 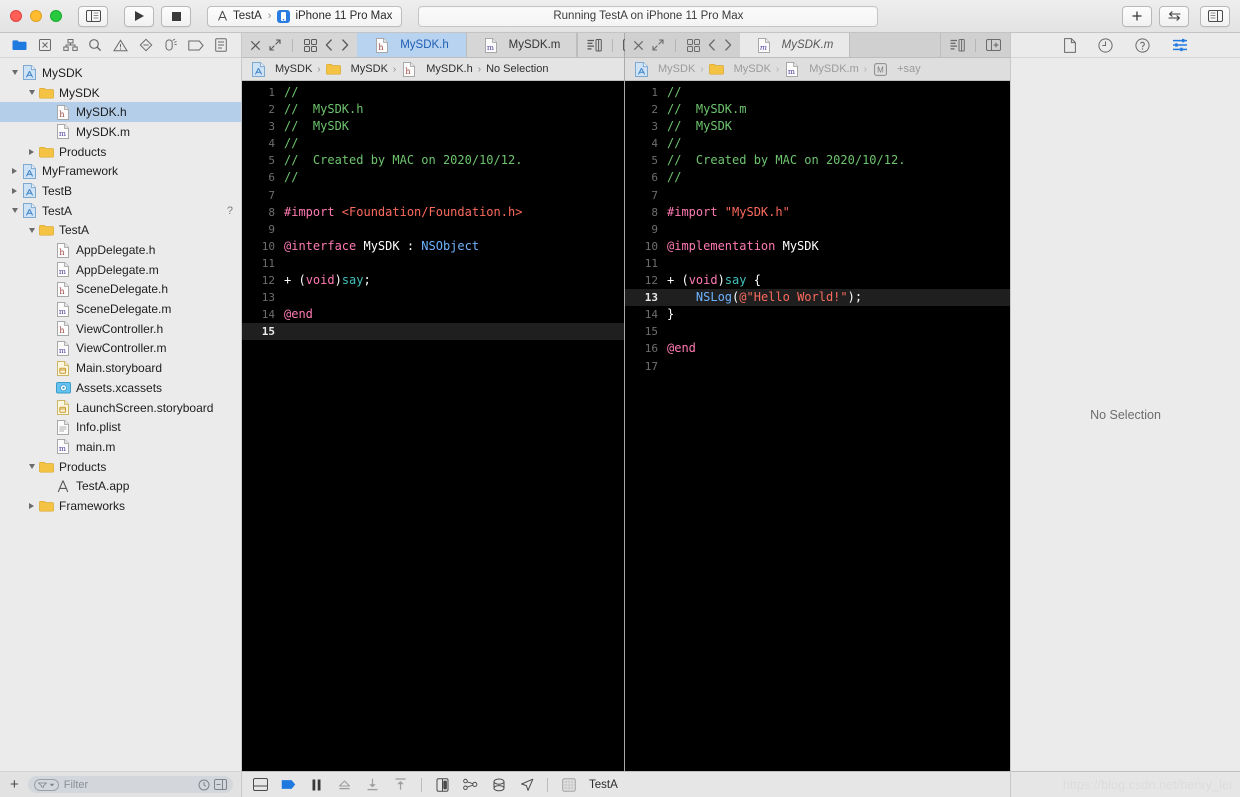 What do you see at coordinates (817, 212) in the screenshot?
I see `code-line: 8 #import "MySDK.h"` at bounding box center [817, 212].